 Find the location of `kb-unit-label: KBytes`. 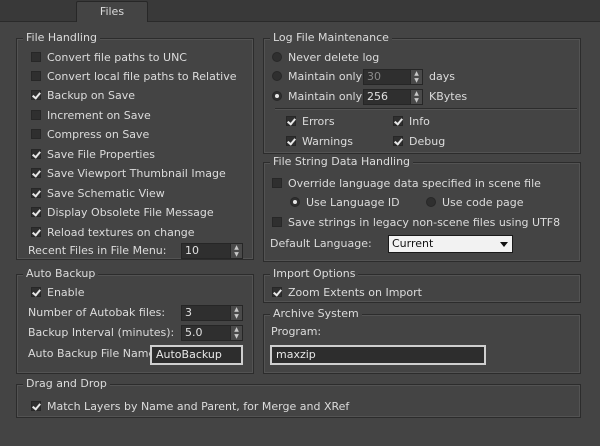

kb-unit-label: KBytes is located at coordinates (448, 96).